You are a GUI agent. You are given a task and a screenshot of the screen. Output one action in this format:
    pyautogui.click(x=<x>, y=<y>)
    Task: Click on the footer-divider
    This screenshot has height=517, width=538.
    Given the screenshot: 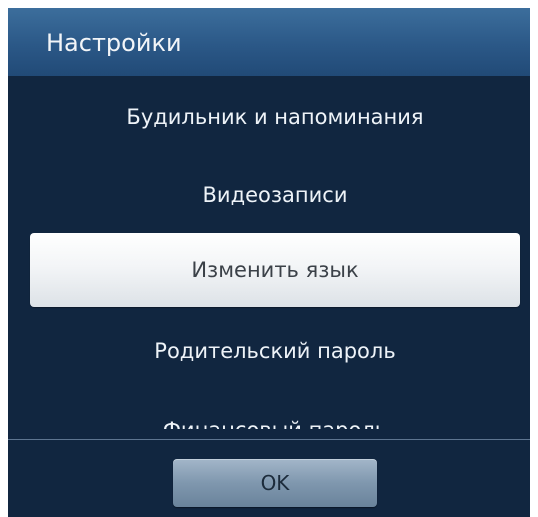 What is the action you would take?
    pyautogui.click(x=269, y=439)
    